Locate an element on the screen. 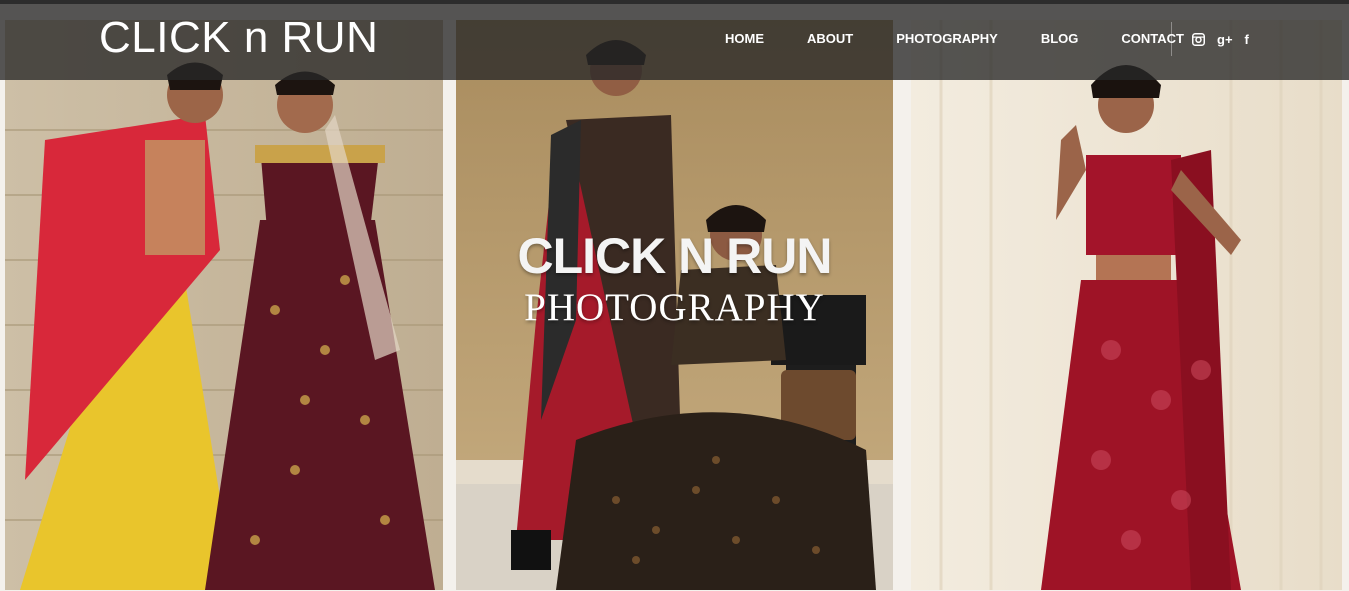 This screenshot has width=1349, height=591. social-links: g+ f is located at coordinates (1226, 39).